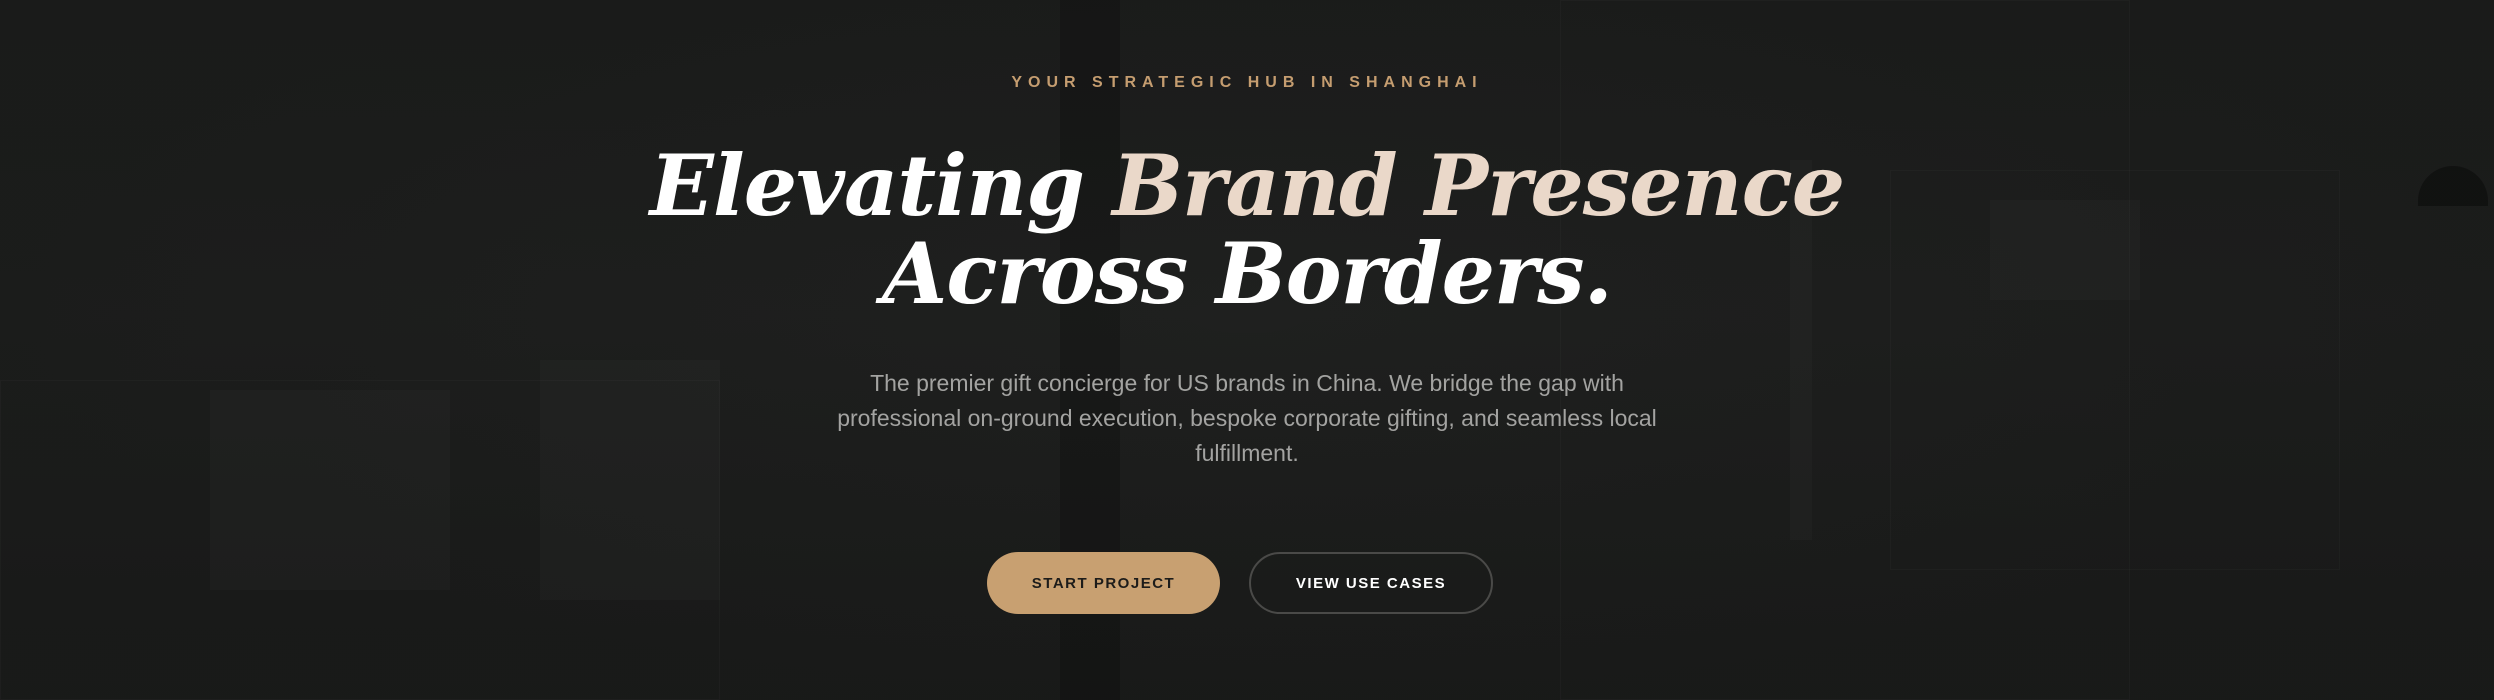  I want to click on headline-accent: Brand Presence, so click(1478, 185).